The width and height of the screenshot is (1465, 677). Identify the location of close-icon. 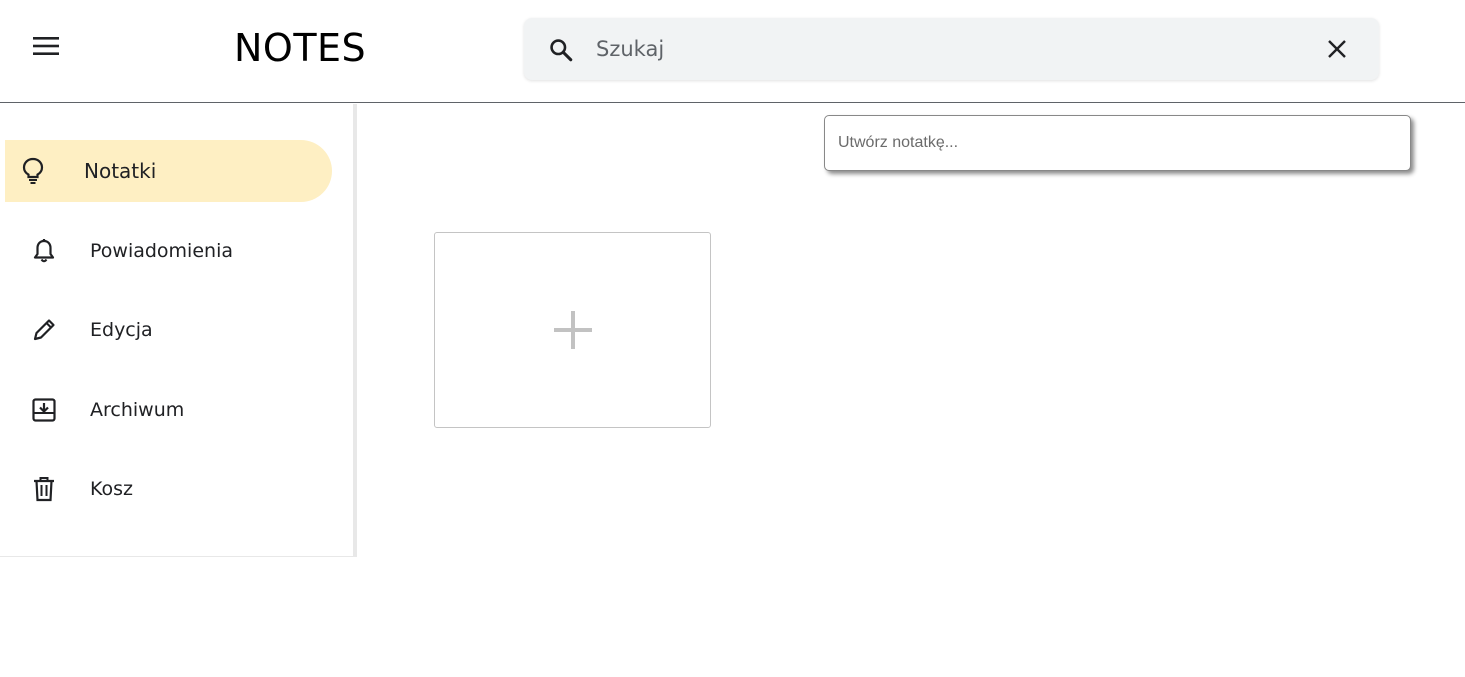
(1337, 49).